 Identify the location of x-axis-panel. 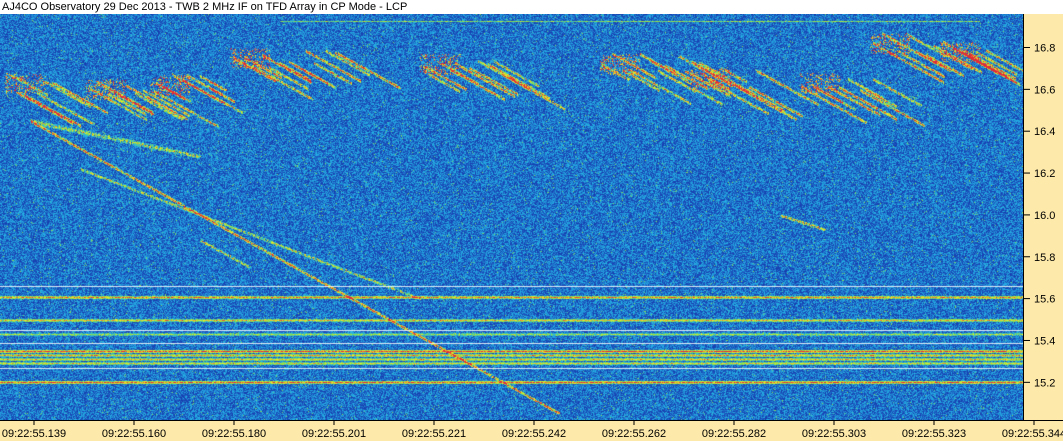
(531, 430).